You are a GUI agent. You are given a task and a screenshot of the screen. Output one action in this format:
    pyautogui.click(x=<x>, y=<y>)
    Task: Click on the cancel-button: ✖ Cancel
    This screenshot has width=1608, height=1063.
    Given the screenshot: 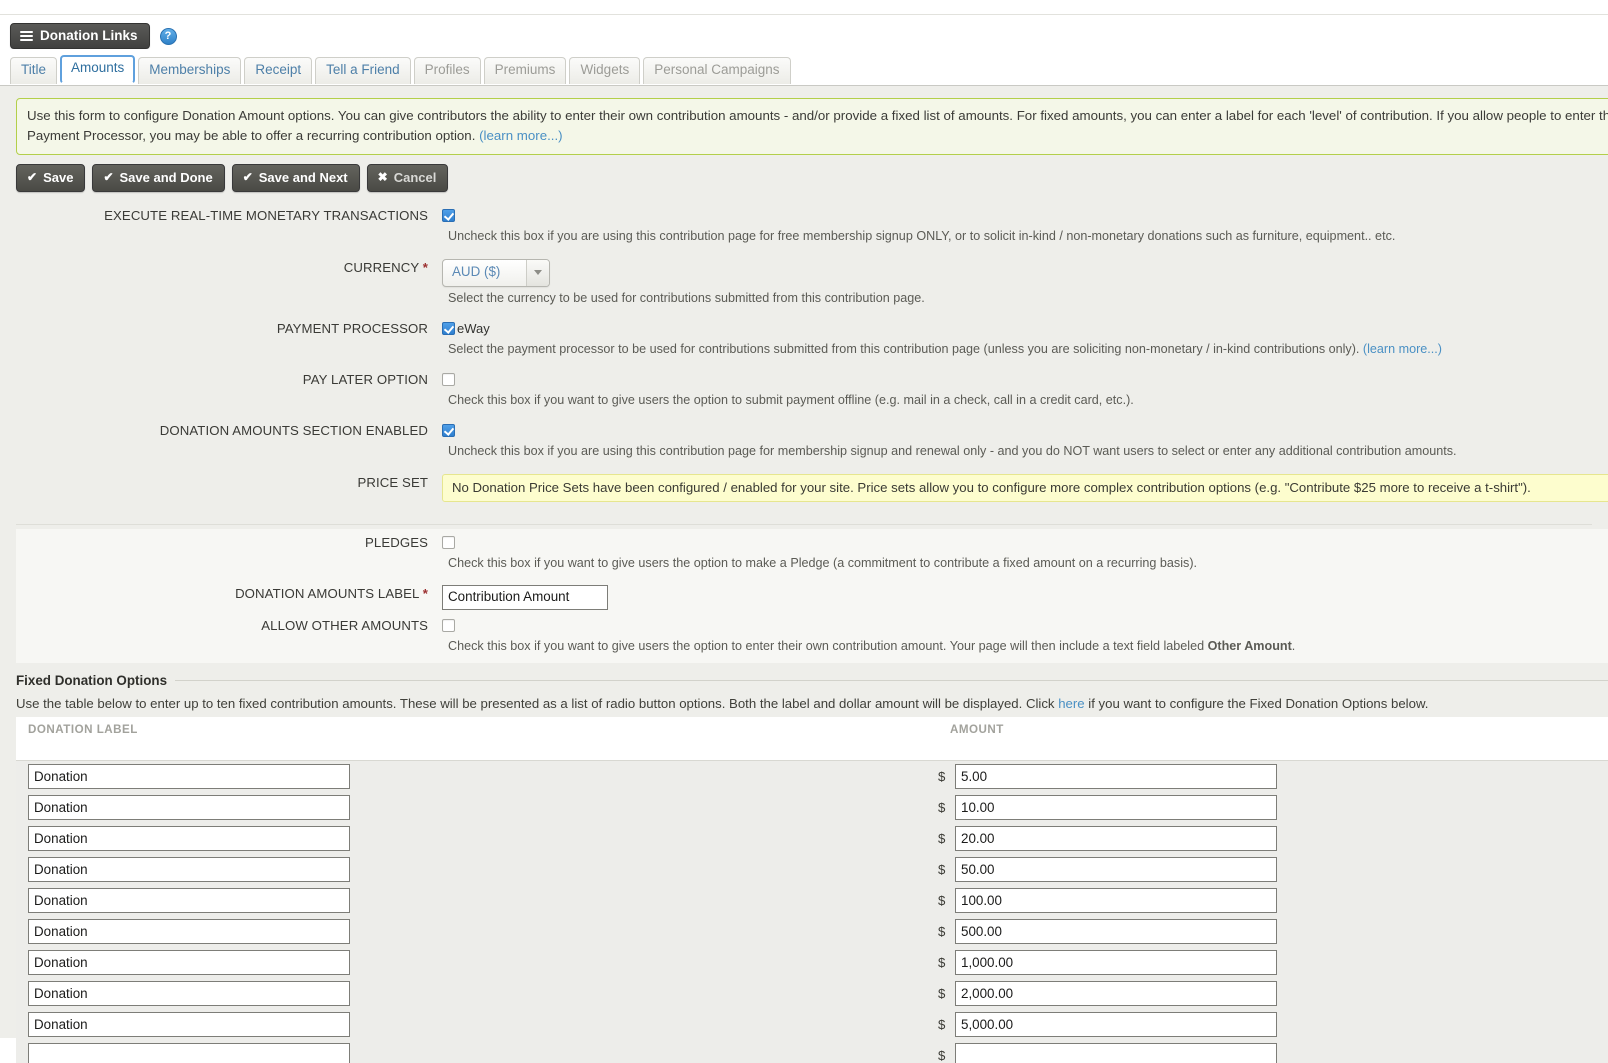 What is the action you would take?
    pyautogui.click(x=407, y=178)
    